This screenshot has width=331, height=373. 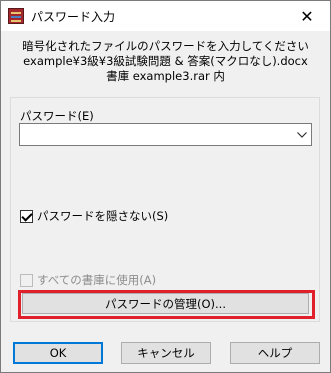 I want to click on show-password-label: パスワードを隠さない(S), so click(x=103, y=216).